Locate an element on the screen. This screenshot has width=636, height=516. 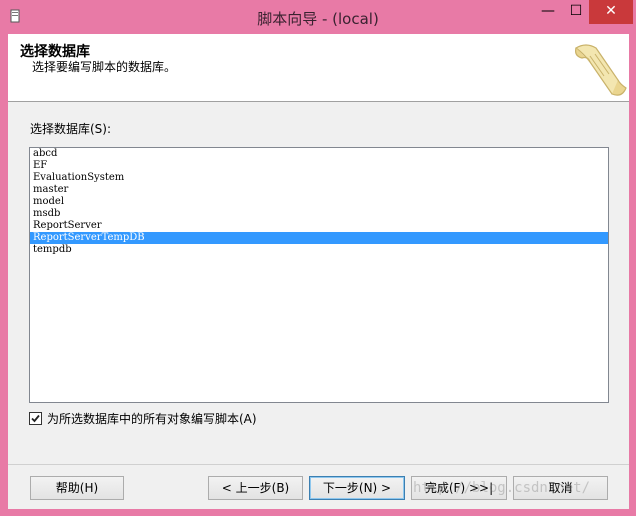
checkmark-icon is located at coordinates (35, 418).